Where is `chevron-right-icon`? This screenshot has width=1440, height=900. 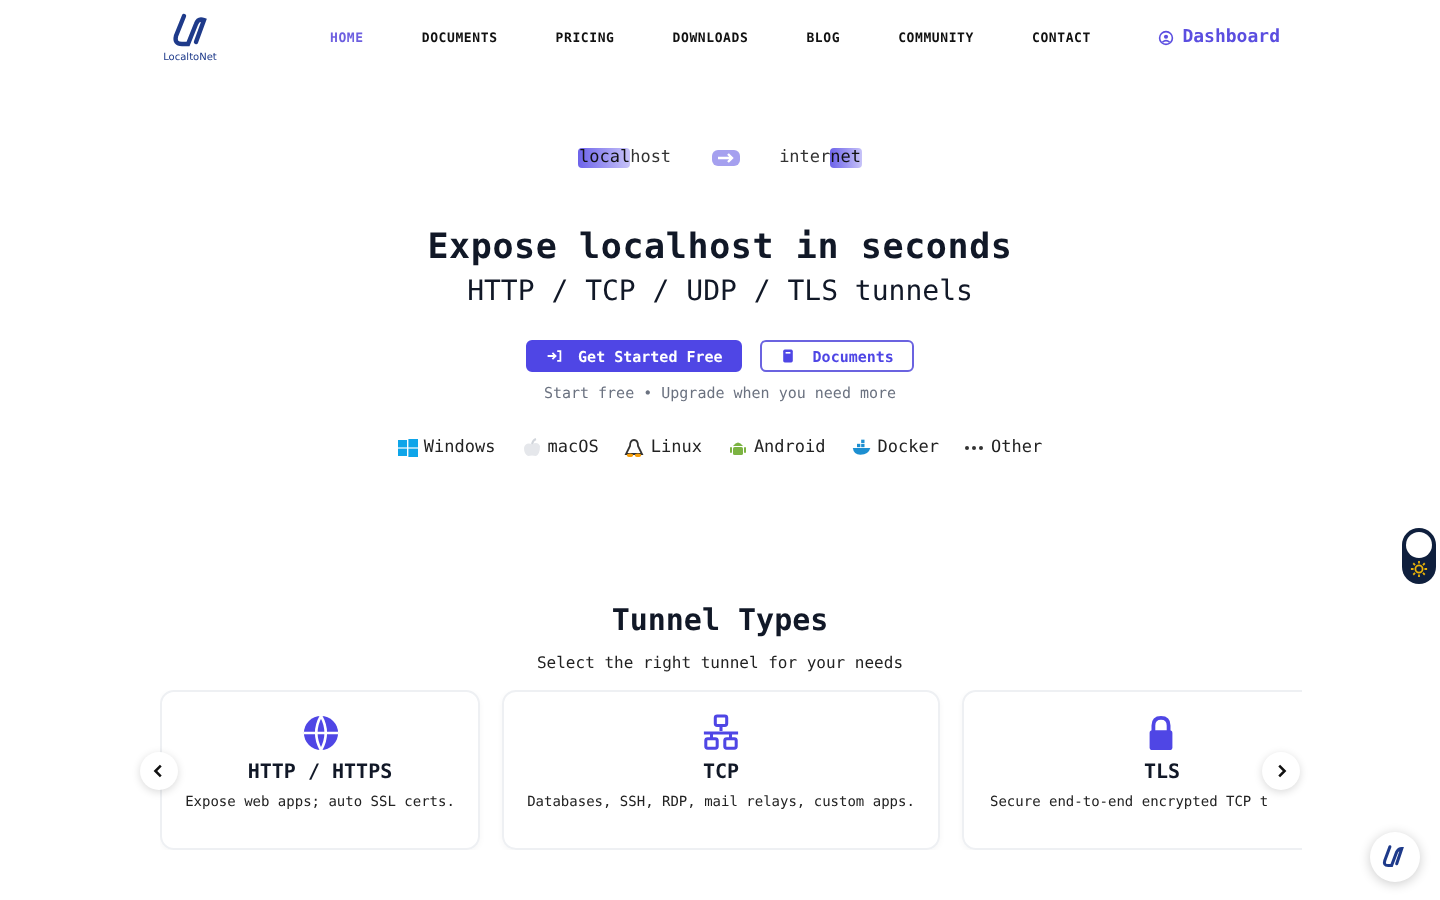 chevron-right-icon is located at coordinates (1281, 770).